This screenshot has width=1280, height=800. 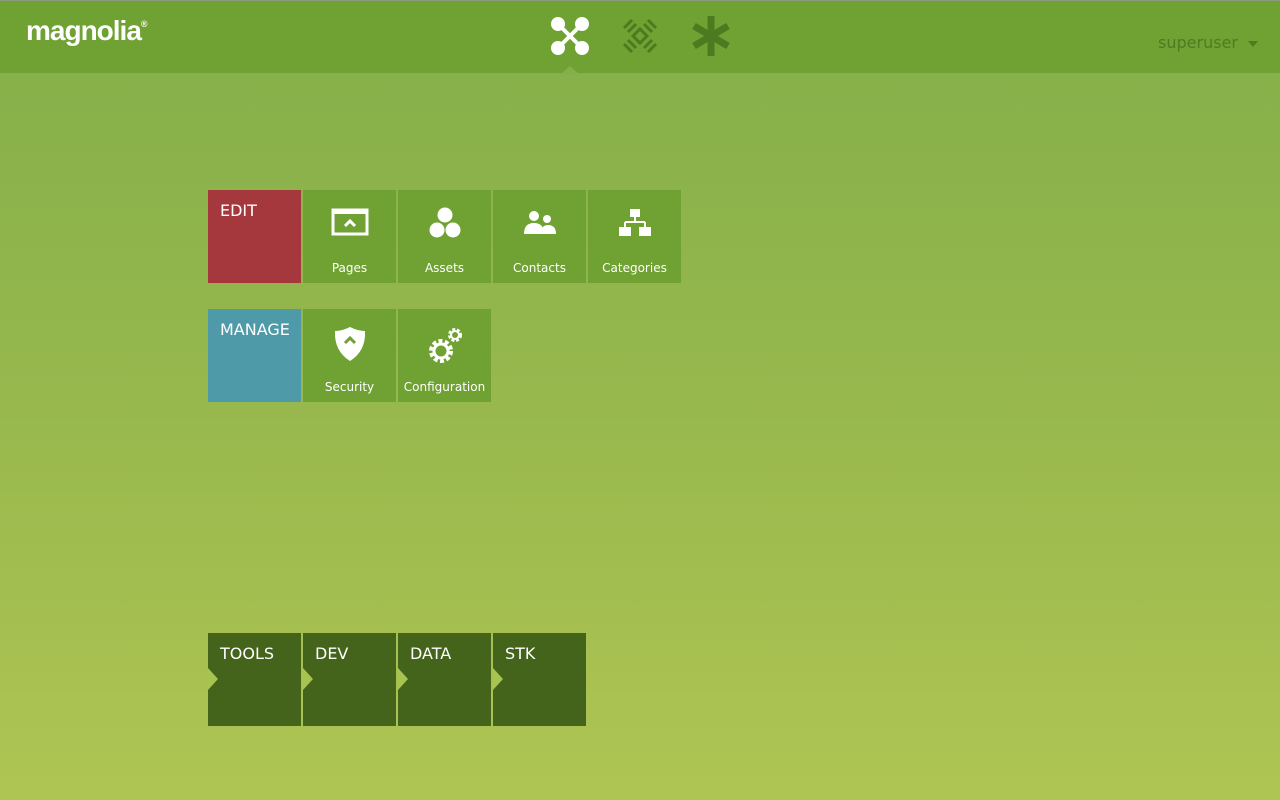 I want to click on pulse-diamond-icon, so click(x=640, y=36).